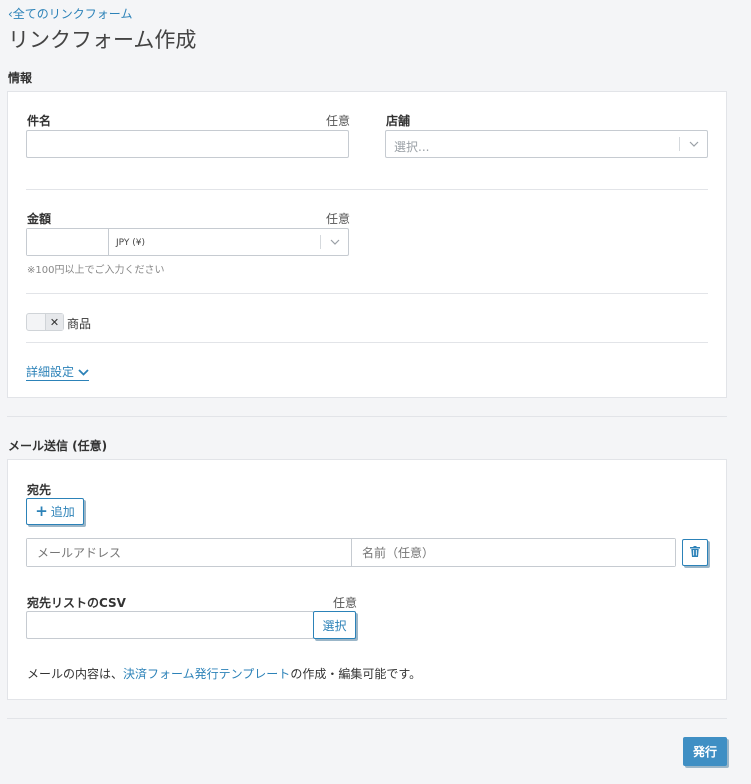  What do you see at coordinates (75, 674) in the screenshot?
I see `template-note-prefix: メールの内容は、` at bounding box center [75, 674].